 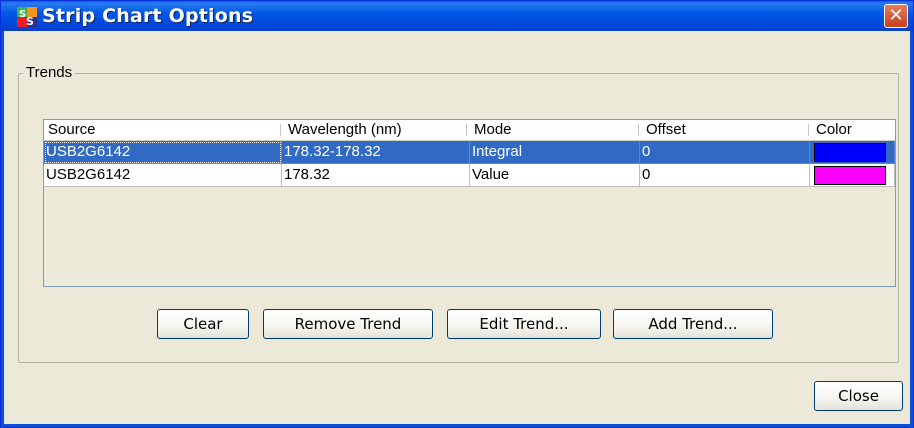 I want to click on column-header-mode: Mode, so click(x=554, y=130).